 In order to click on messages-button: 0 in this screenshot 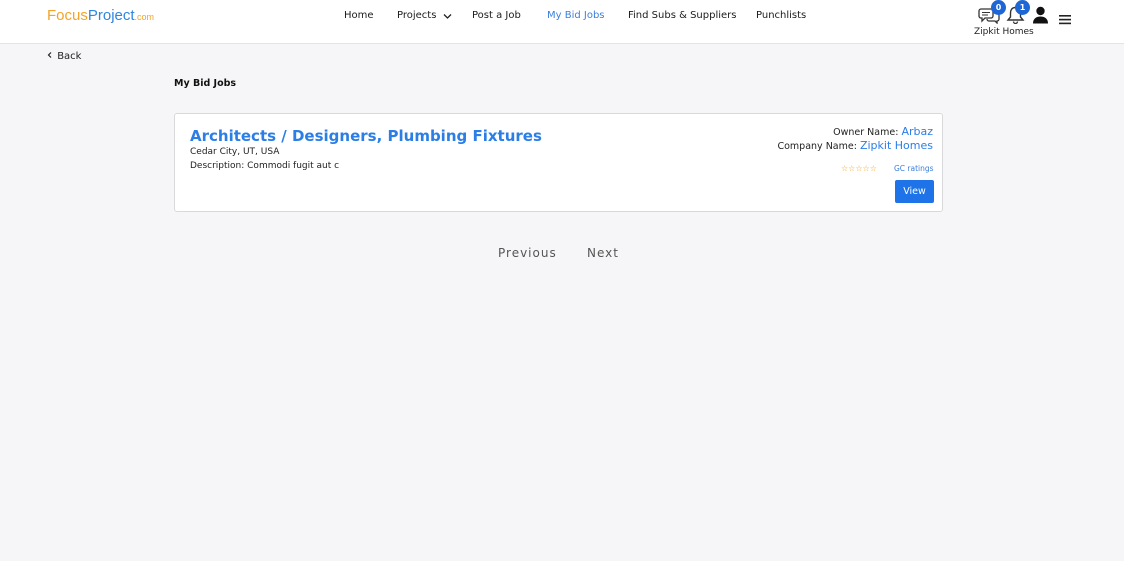, I will do `click(992, 14)`.